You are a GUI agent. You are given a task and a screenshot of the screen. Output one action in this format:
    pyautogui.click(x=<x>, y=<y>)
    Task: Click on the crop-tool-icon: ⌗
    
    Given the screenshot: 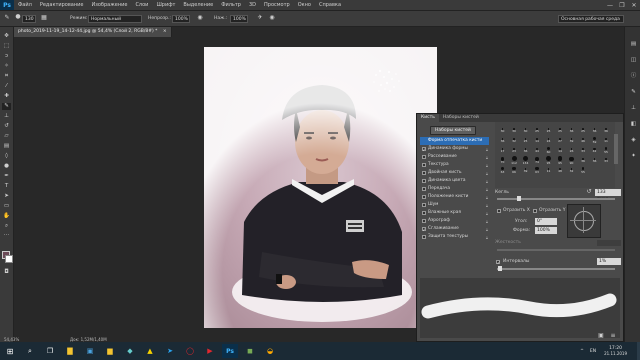 What is the action you would take?
    pyautogui.click(x=6, y=76)
    